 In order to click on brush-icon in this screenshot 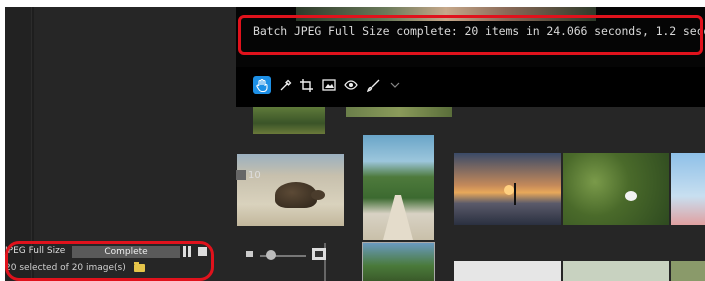, I will do `click(373, 85)`.